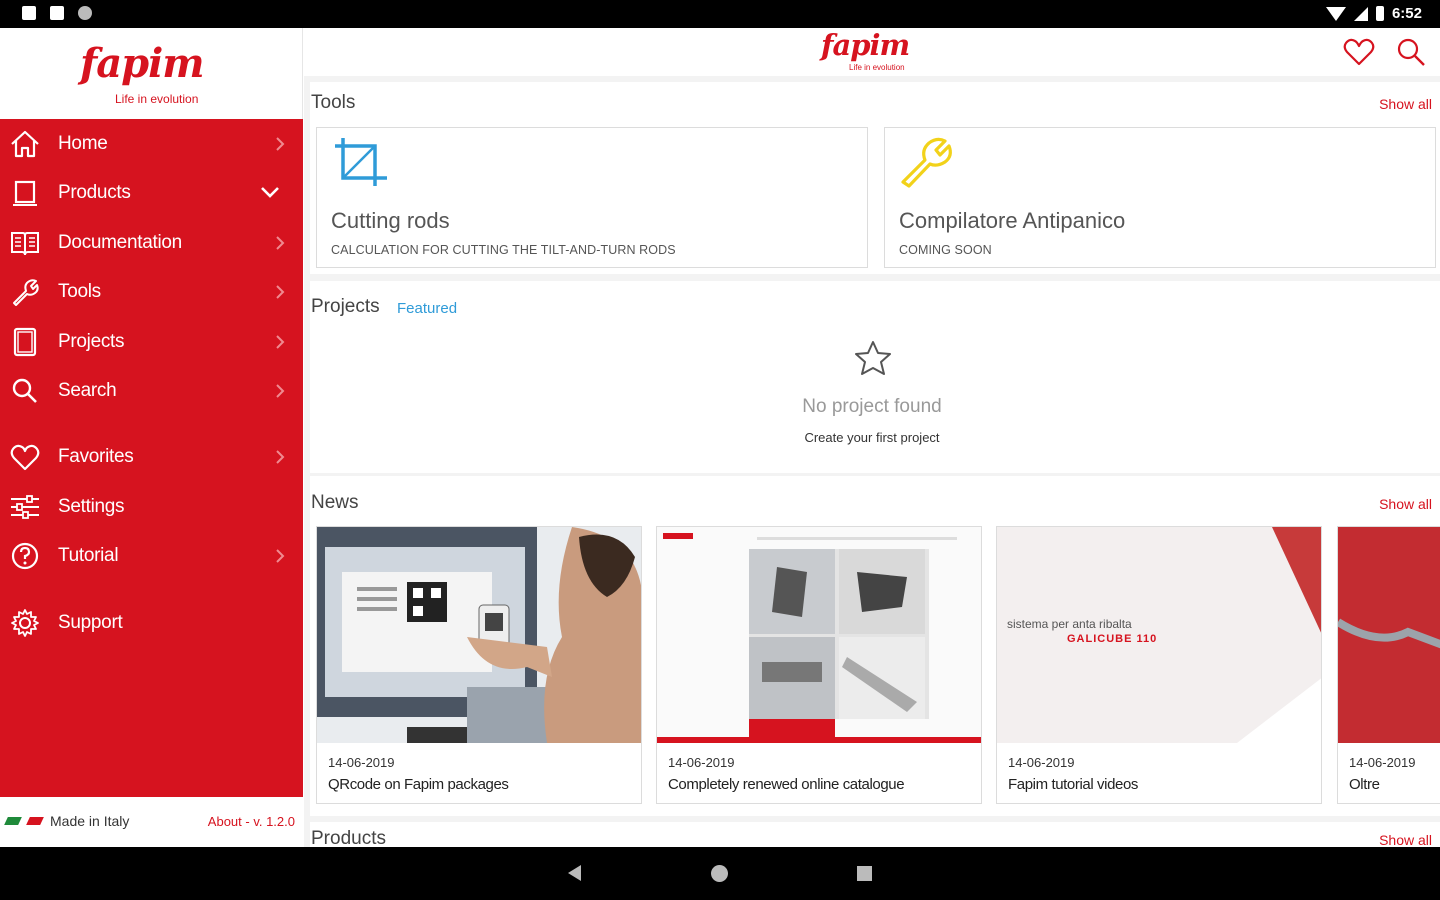 The width and height of the screenshot is (1440, 900). I want to click on sidebar-item-home: Home, so click(151, 144).